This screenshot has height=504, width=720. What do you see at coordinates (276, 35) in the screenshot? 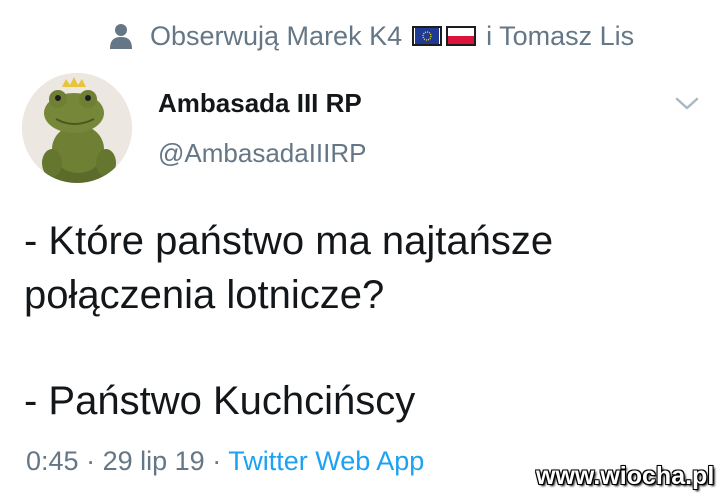
I see `social-context-prefix: Obserwują Marek K4` at bounding box center [276, 35].